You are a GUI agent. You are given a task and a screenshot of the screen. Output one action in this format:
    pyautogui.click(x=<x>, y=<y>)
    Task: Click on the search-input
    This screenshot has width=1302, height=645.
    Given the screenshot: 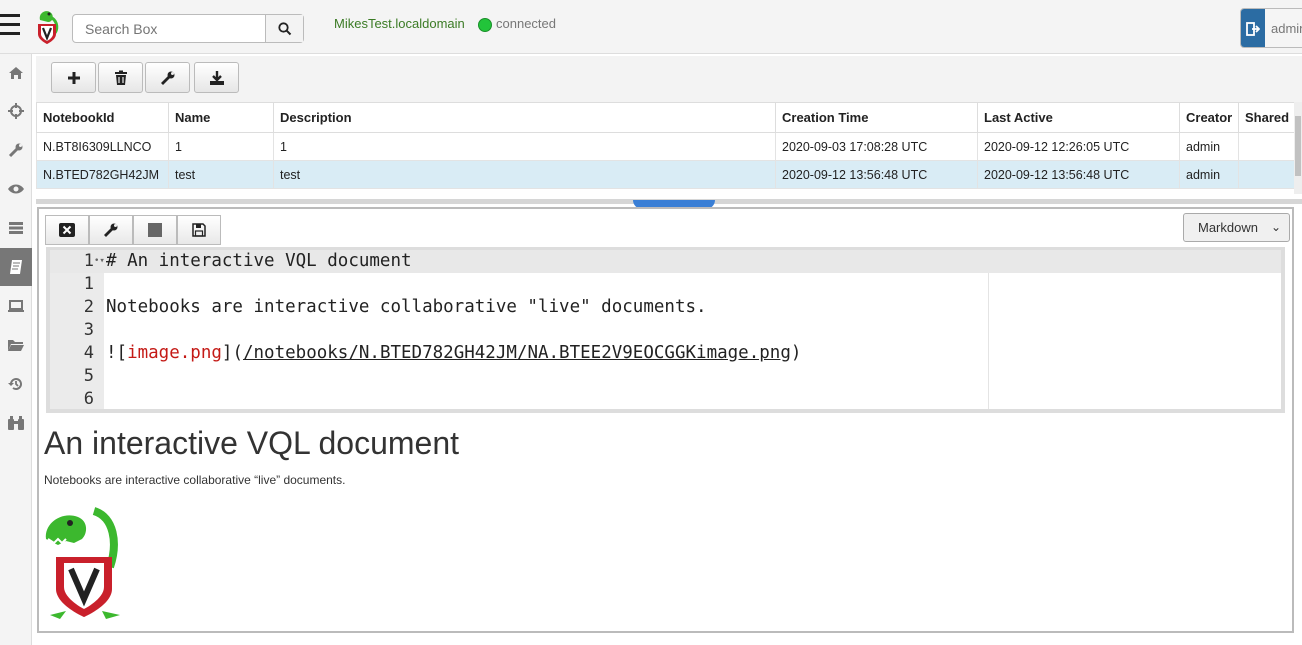 What is the action you would take?
    pyautogui.click(x=169, y=28)
    